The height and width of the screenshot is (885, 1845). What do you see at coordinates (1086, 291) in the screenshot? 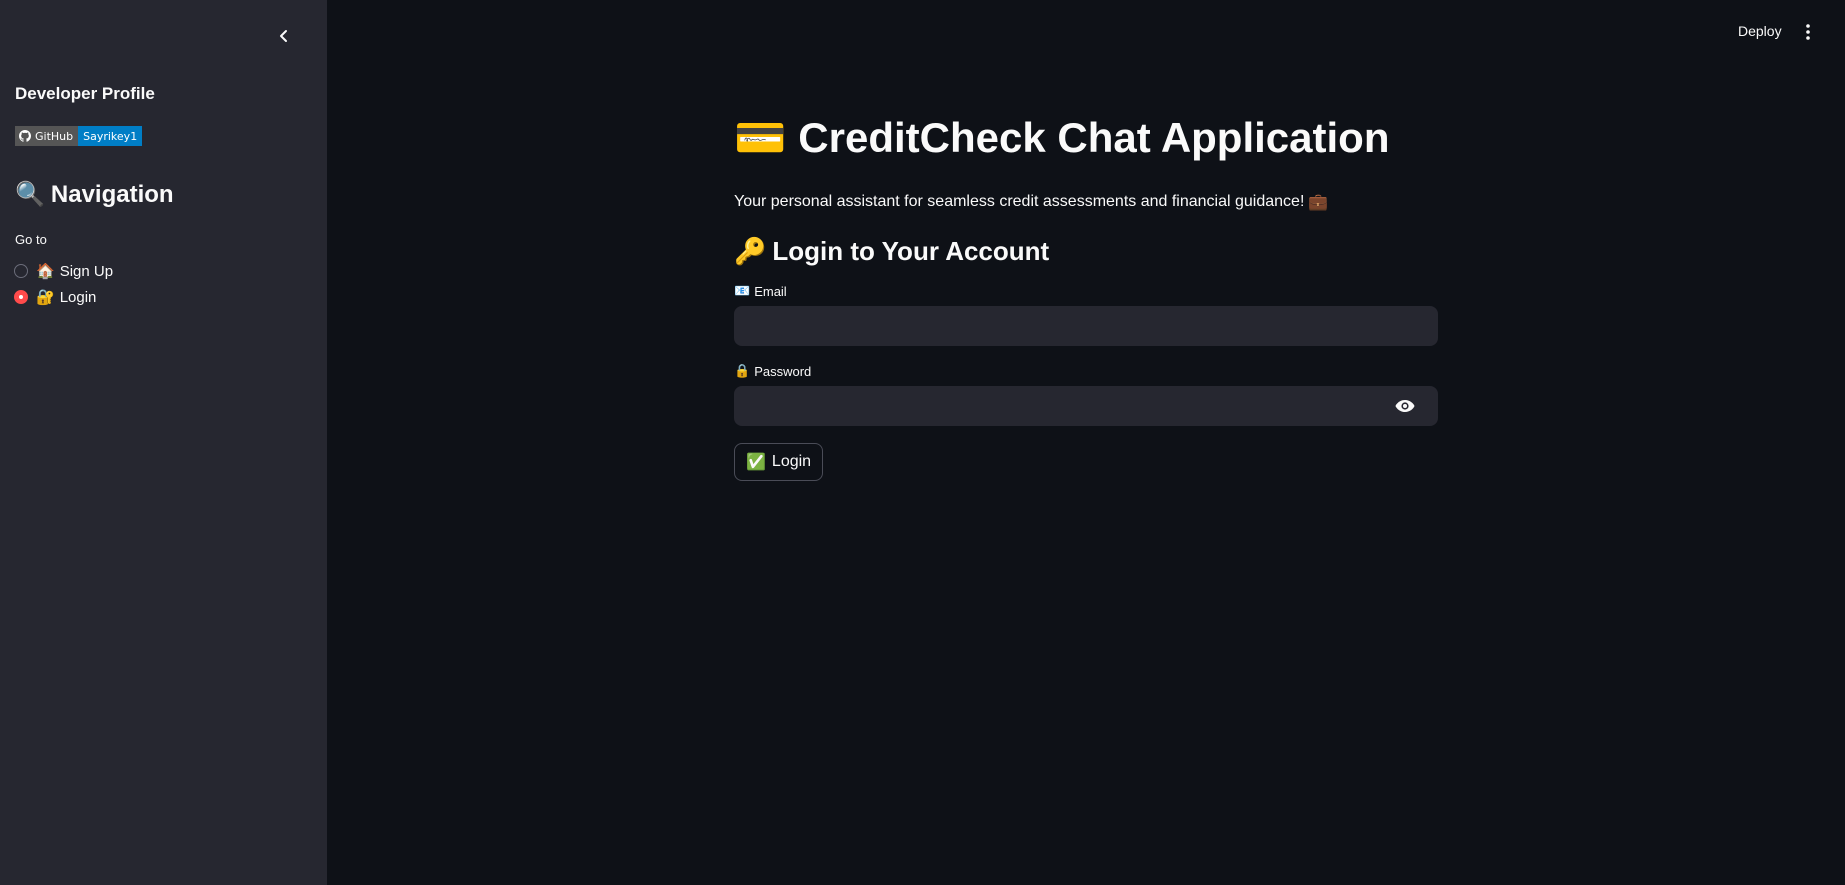
I see `email-label: 📧 Email` at bounding box center [1086, 291].